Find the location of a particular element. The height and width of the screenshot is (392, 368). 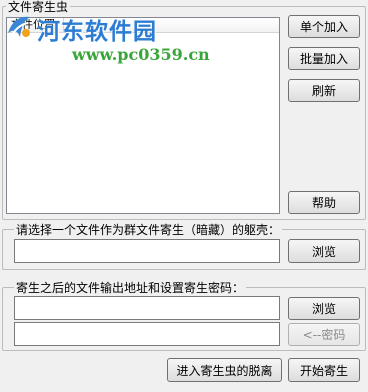

host-file-field is located at coordinates (147, 251).